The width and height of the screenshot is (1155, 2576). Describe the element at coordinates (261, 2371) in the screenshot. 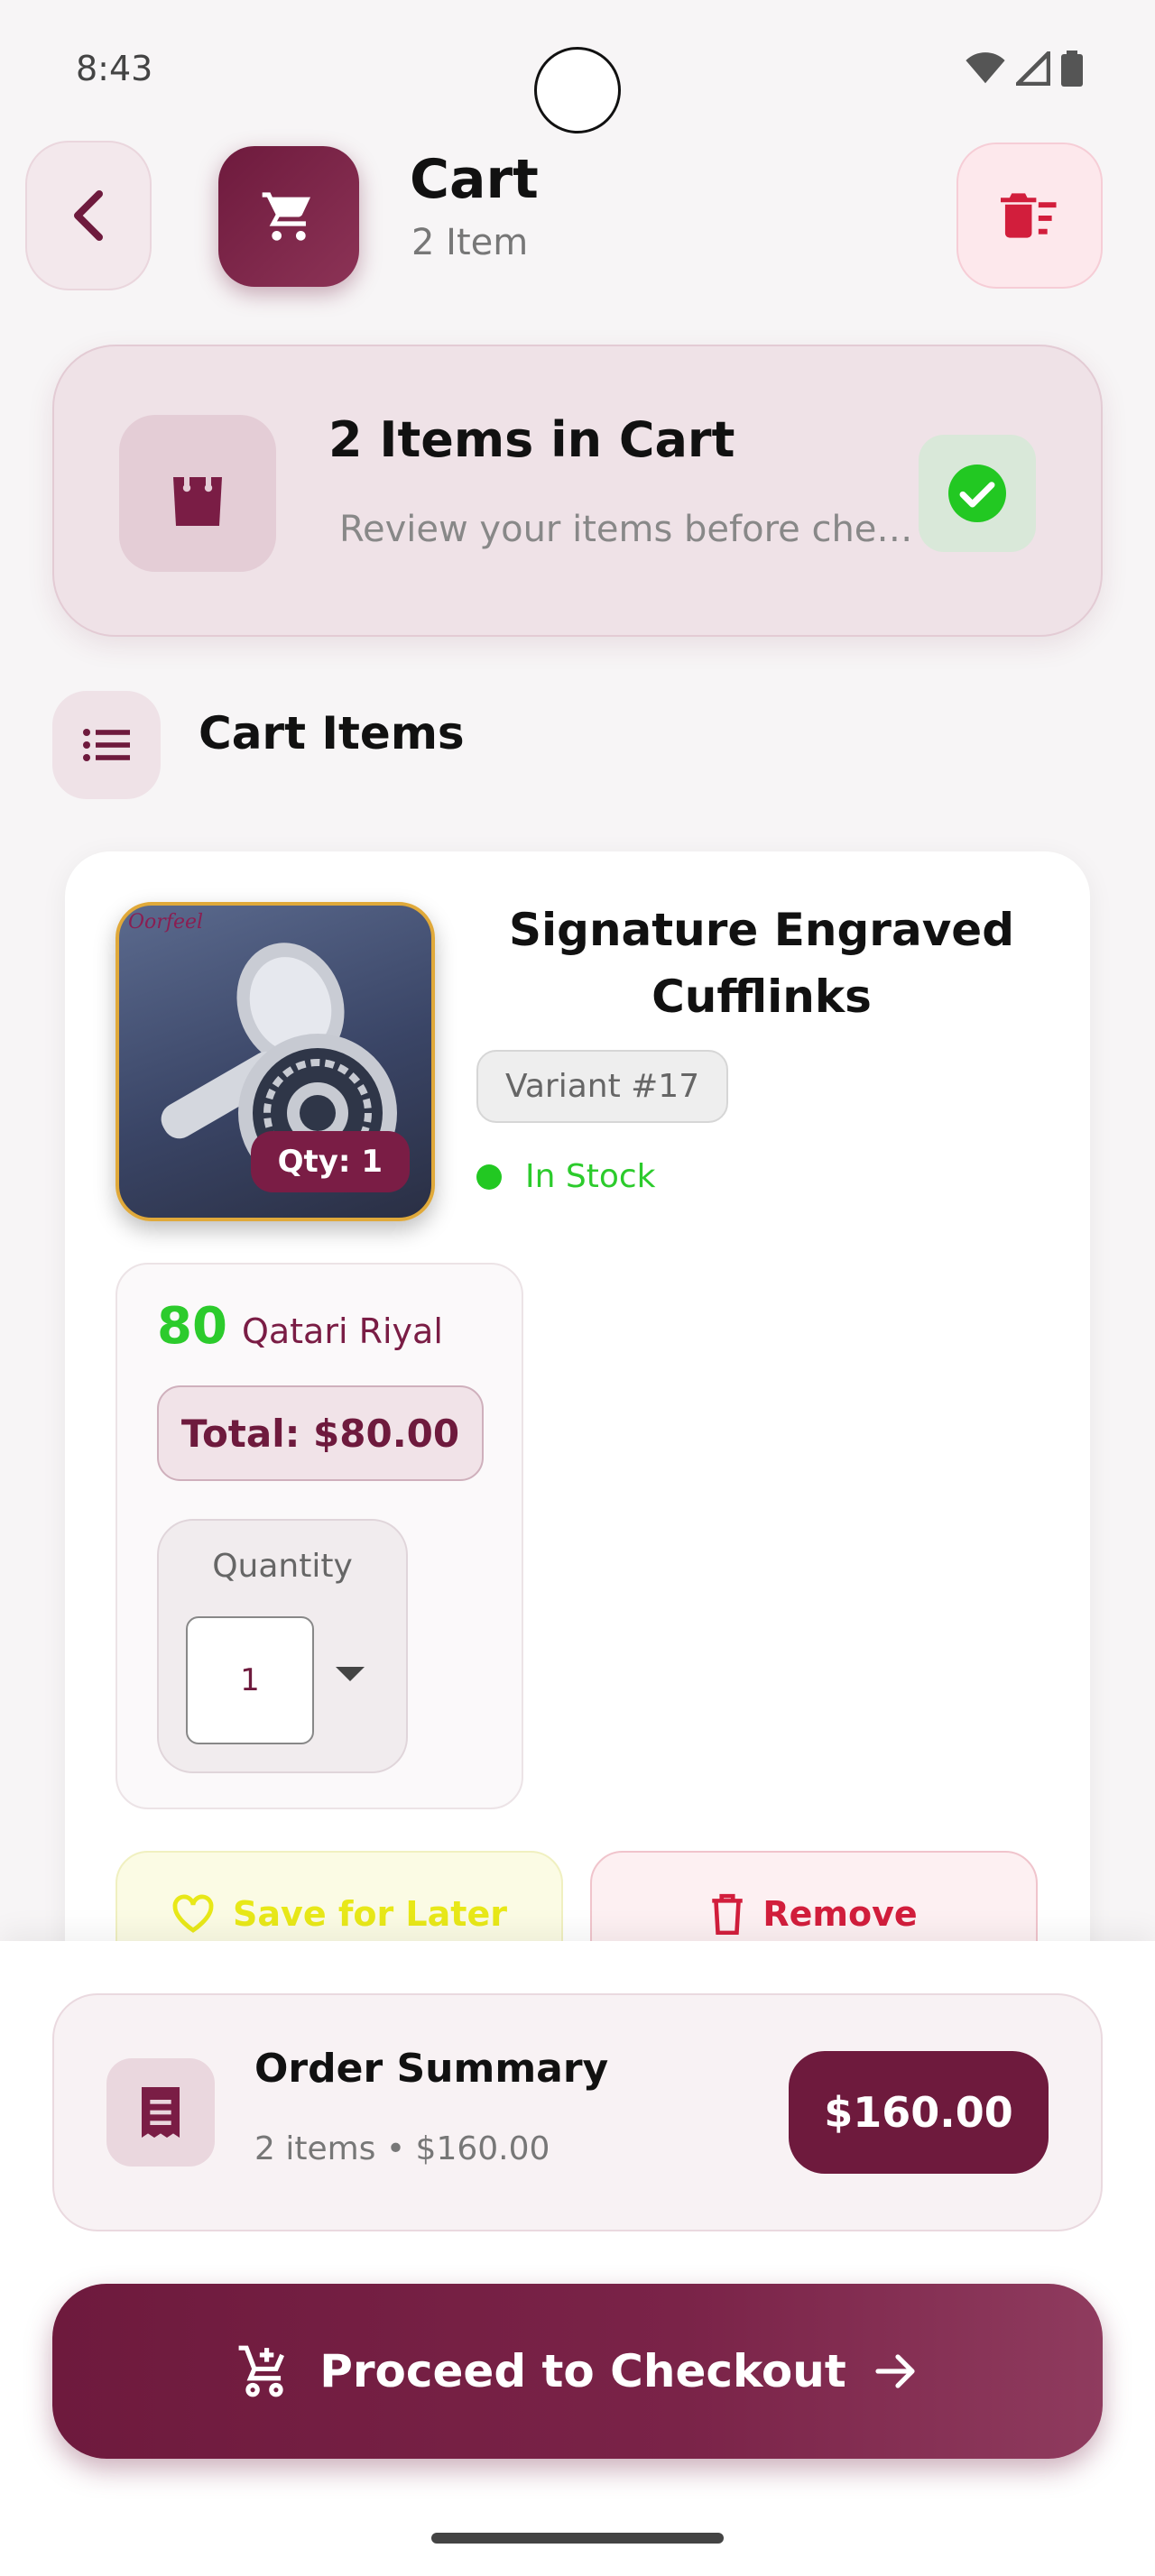

I see `add-shopping-cart-icon` at that location.